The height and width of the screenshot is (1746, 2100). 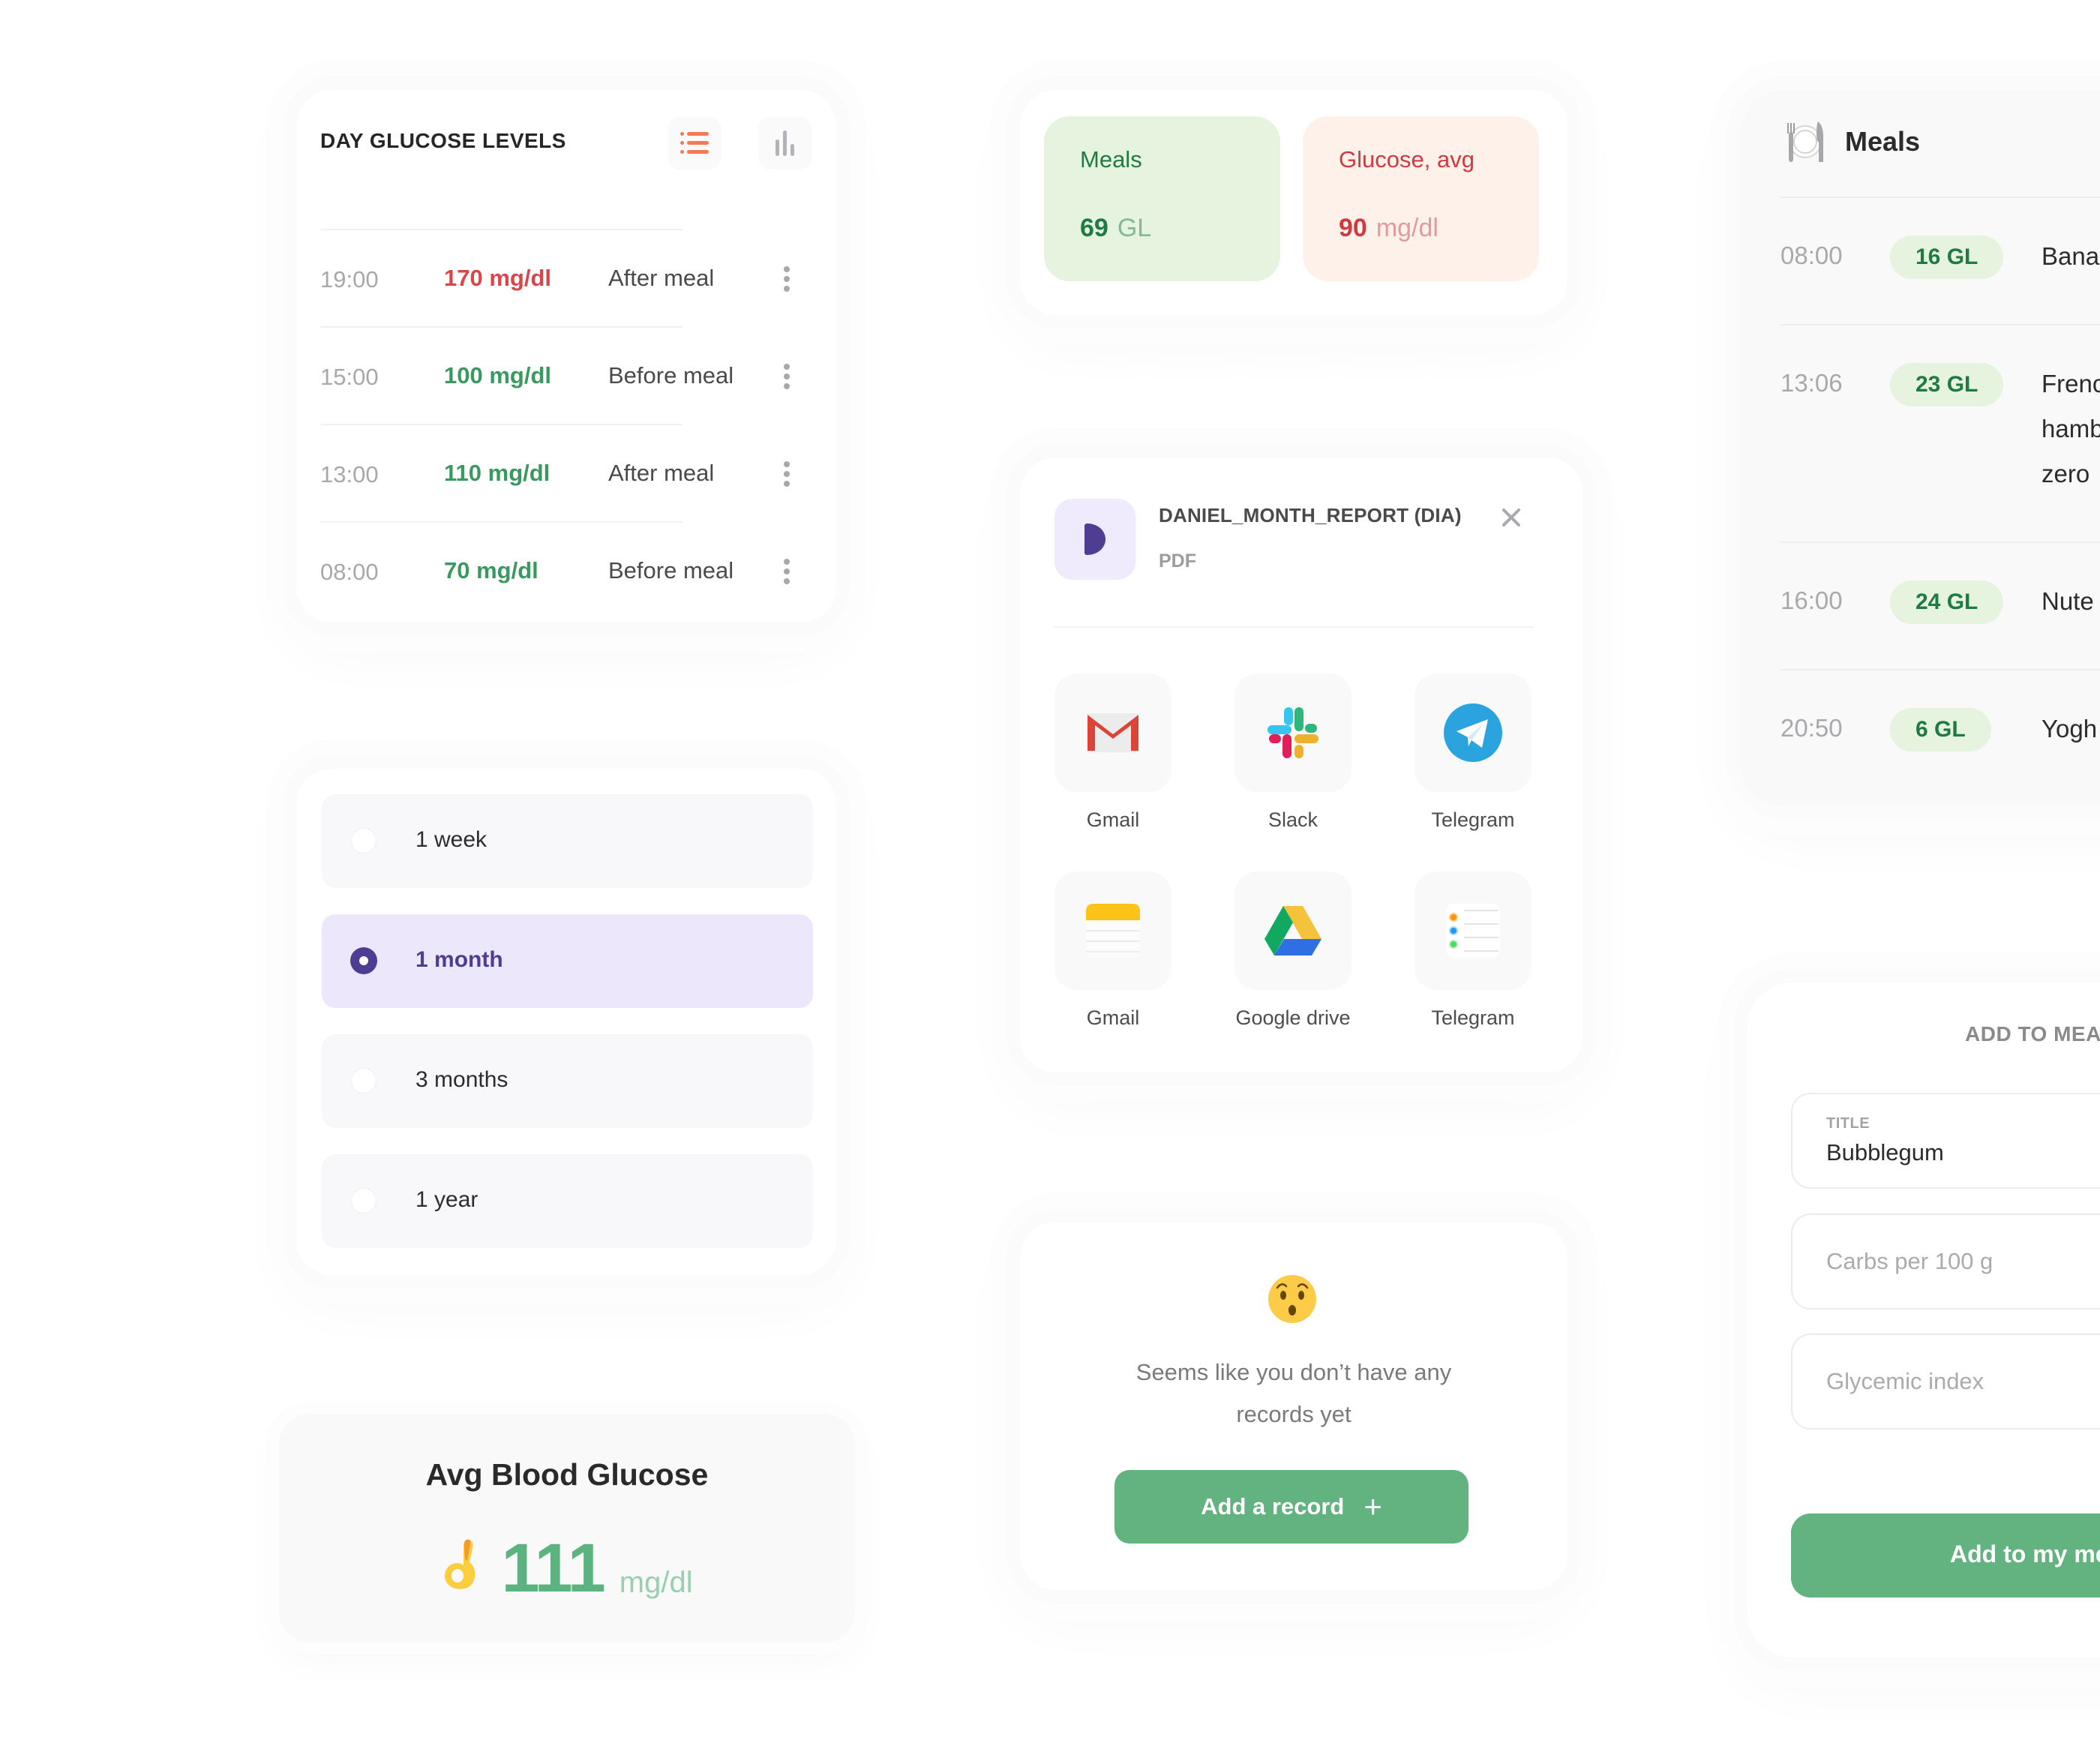 I want to click on glucose-reading-row: 19:00 170 mg/dl After meal, so click(x=555, y=277).